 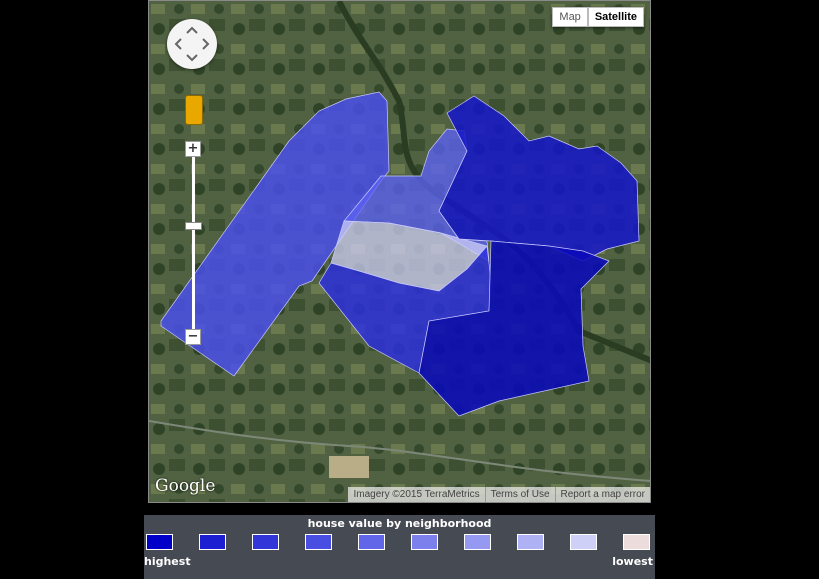 What do you see at coordinates (570, 17) in the screenshot?
I see `map-type-map-button: Map` at bounding box center [570, 17].